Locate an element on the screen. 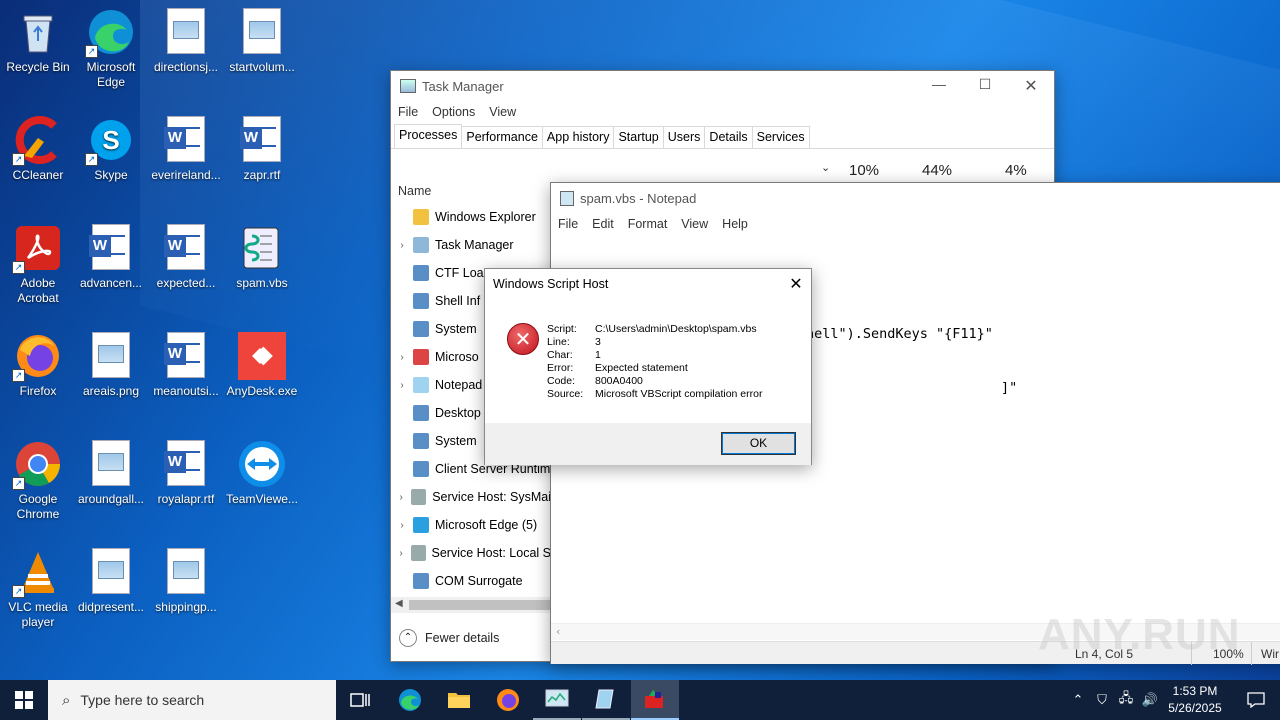 The image size is (1280, 720). taskbar-explorer-button is located at coordinates (459, 700).